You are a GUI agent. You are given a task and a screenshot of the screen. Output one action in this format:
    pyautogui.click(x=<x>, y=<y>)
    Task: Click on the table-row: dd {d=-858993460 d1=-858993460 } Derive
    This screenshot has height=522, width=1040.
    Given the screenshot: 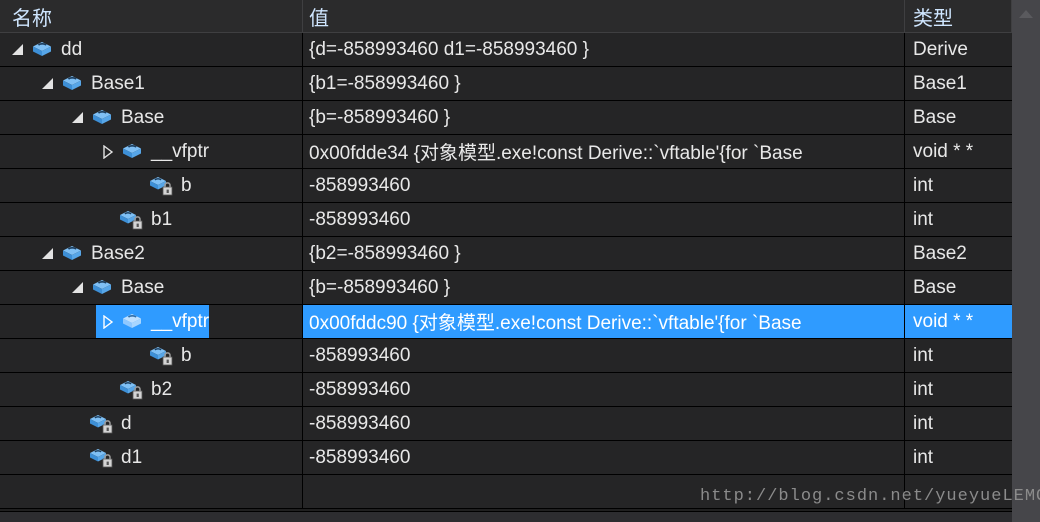 What is the action you would take?
    pyautogui.click(x=506, y=50)
    